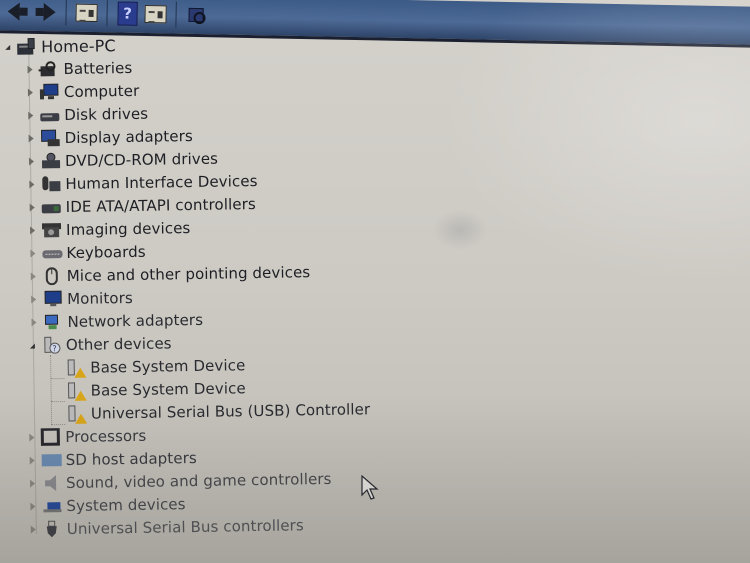 The image size is (750, 563). I want to click on tree-item-system-devices: System devices, so click(106, 505).